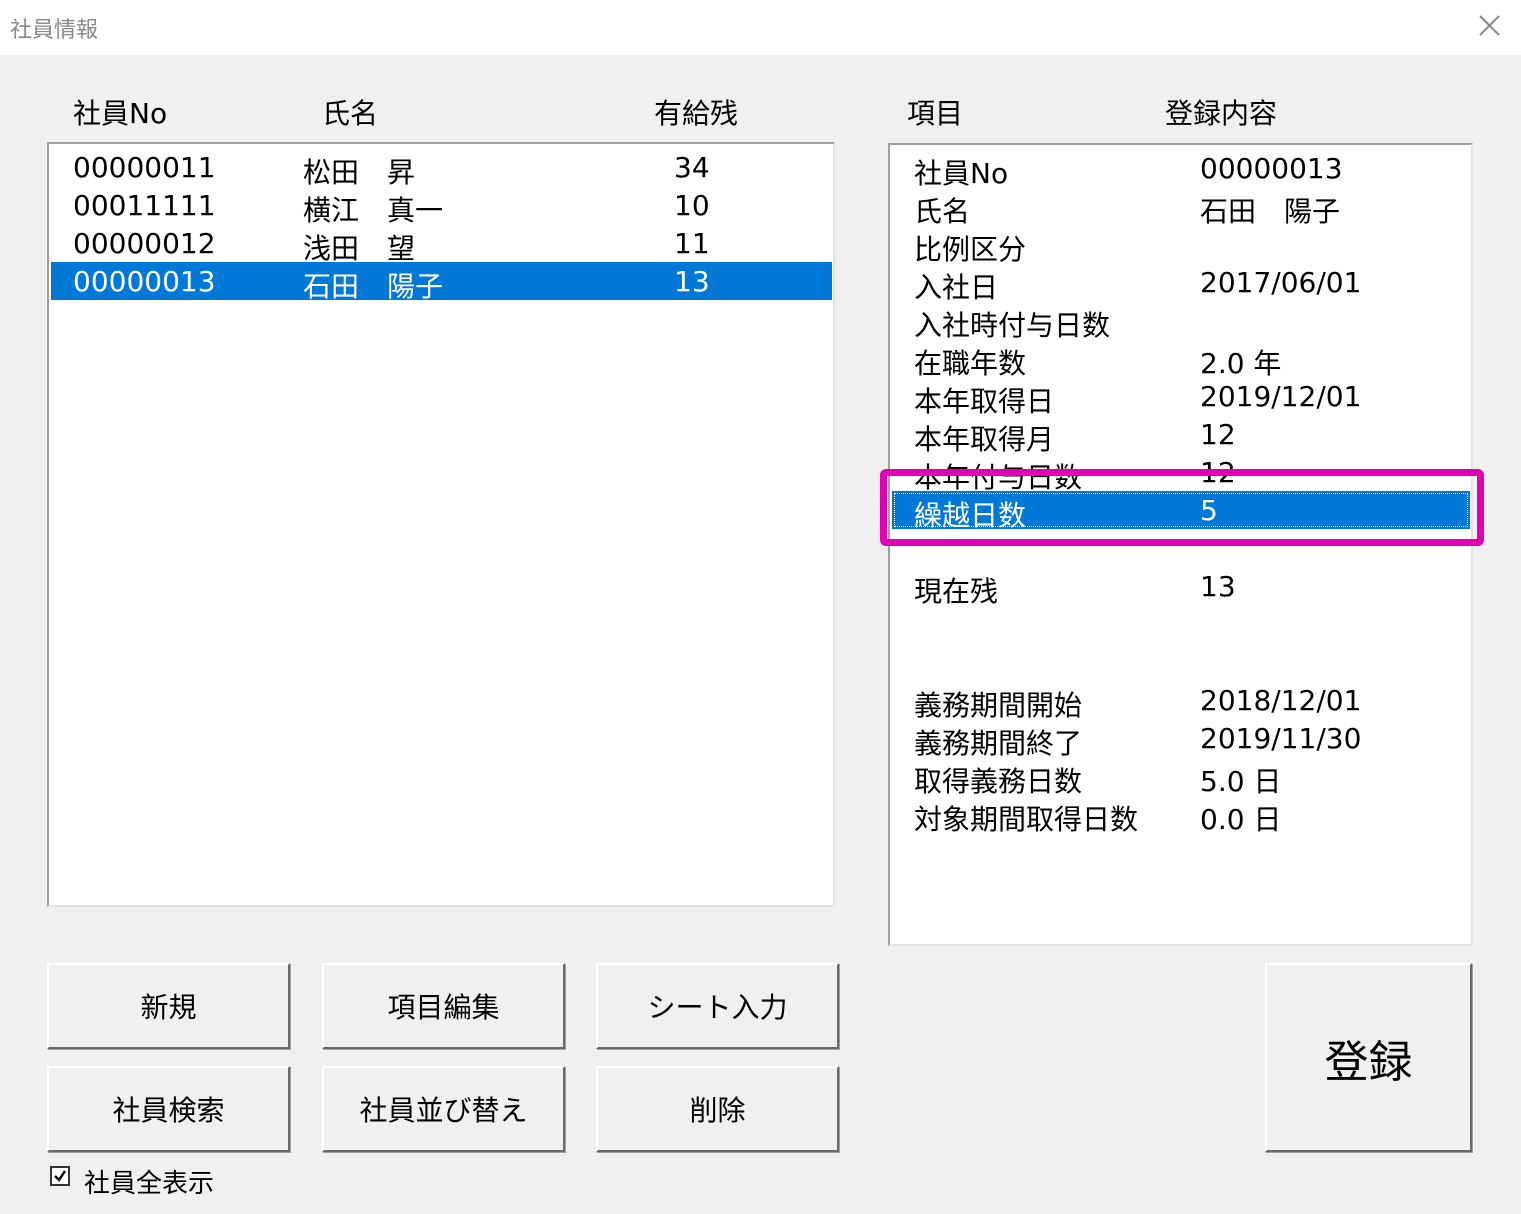  I want to click on close-button, so click(1489, 26).